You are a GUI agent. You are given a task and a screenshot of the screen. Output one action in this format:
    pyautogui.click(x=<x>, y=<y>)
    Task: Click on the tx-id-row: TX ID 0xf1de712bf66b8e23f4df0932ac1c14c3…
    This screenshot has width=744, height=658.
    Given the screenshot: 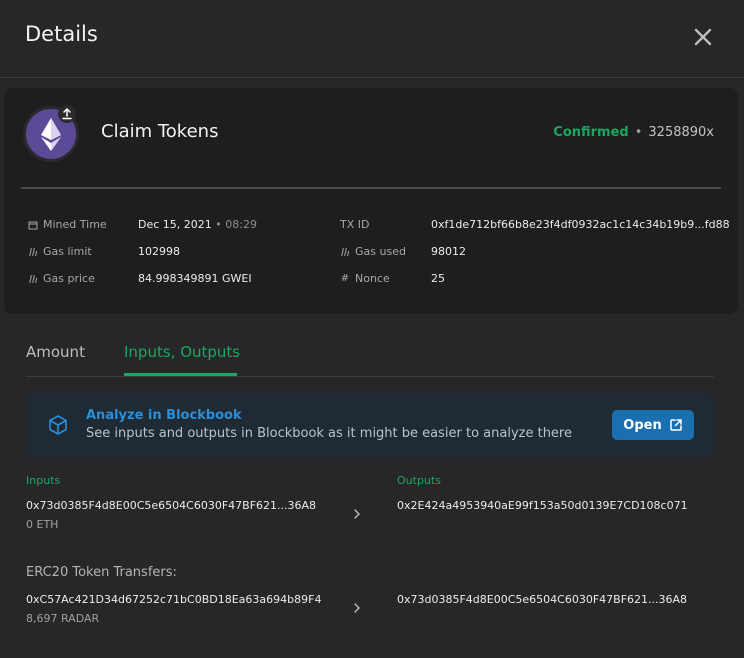 What is the action you would take?
    pyautogui.click(x=535, y=224)
    